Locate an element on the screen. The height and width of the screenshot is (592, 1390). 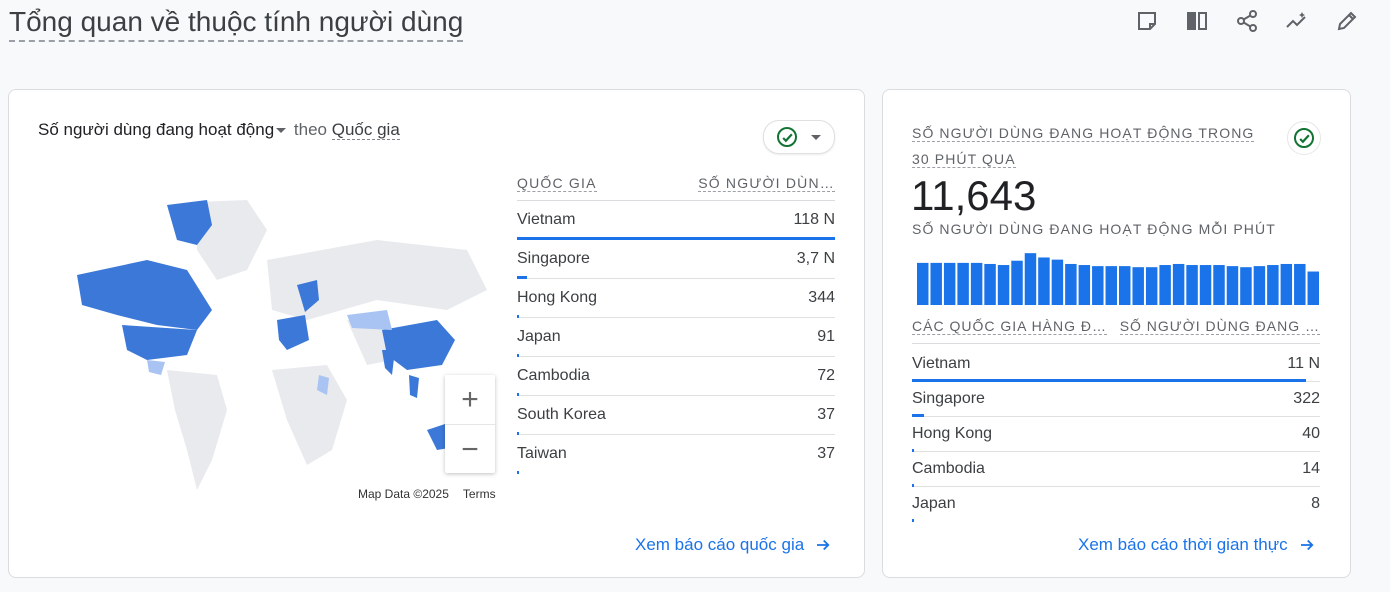
table-row: Hong Kong 344 is located at coordinates (676, 298).